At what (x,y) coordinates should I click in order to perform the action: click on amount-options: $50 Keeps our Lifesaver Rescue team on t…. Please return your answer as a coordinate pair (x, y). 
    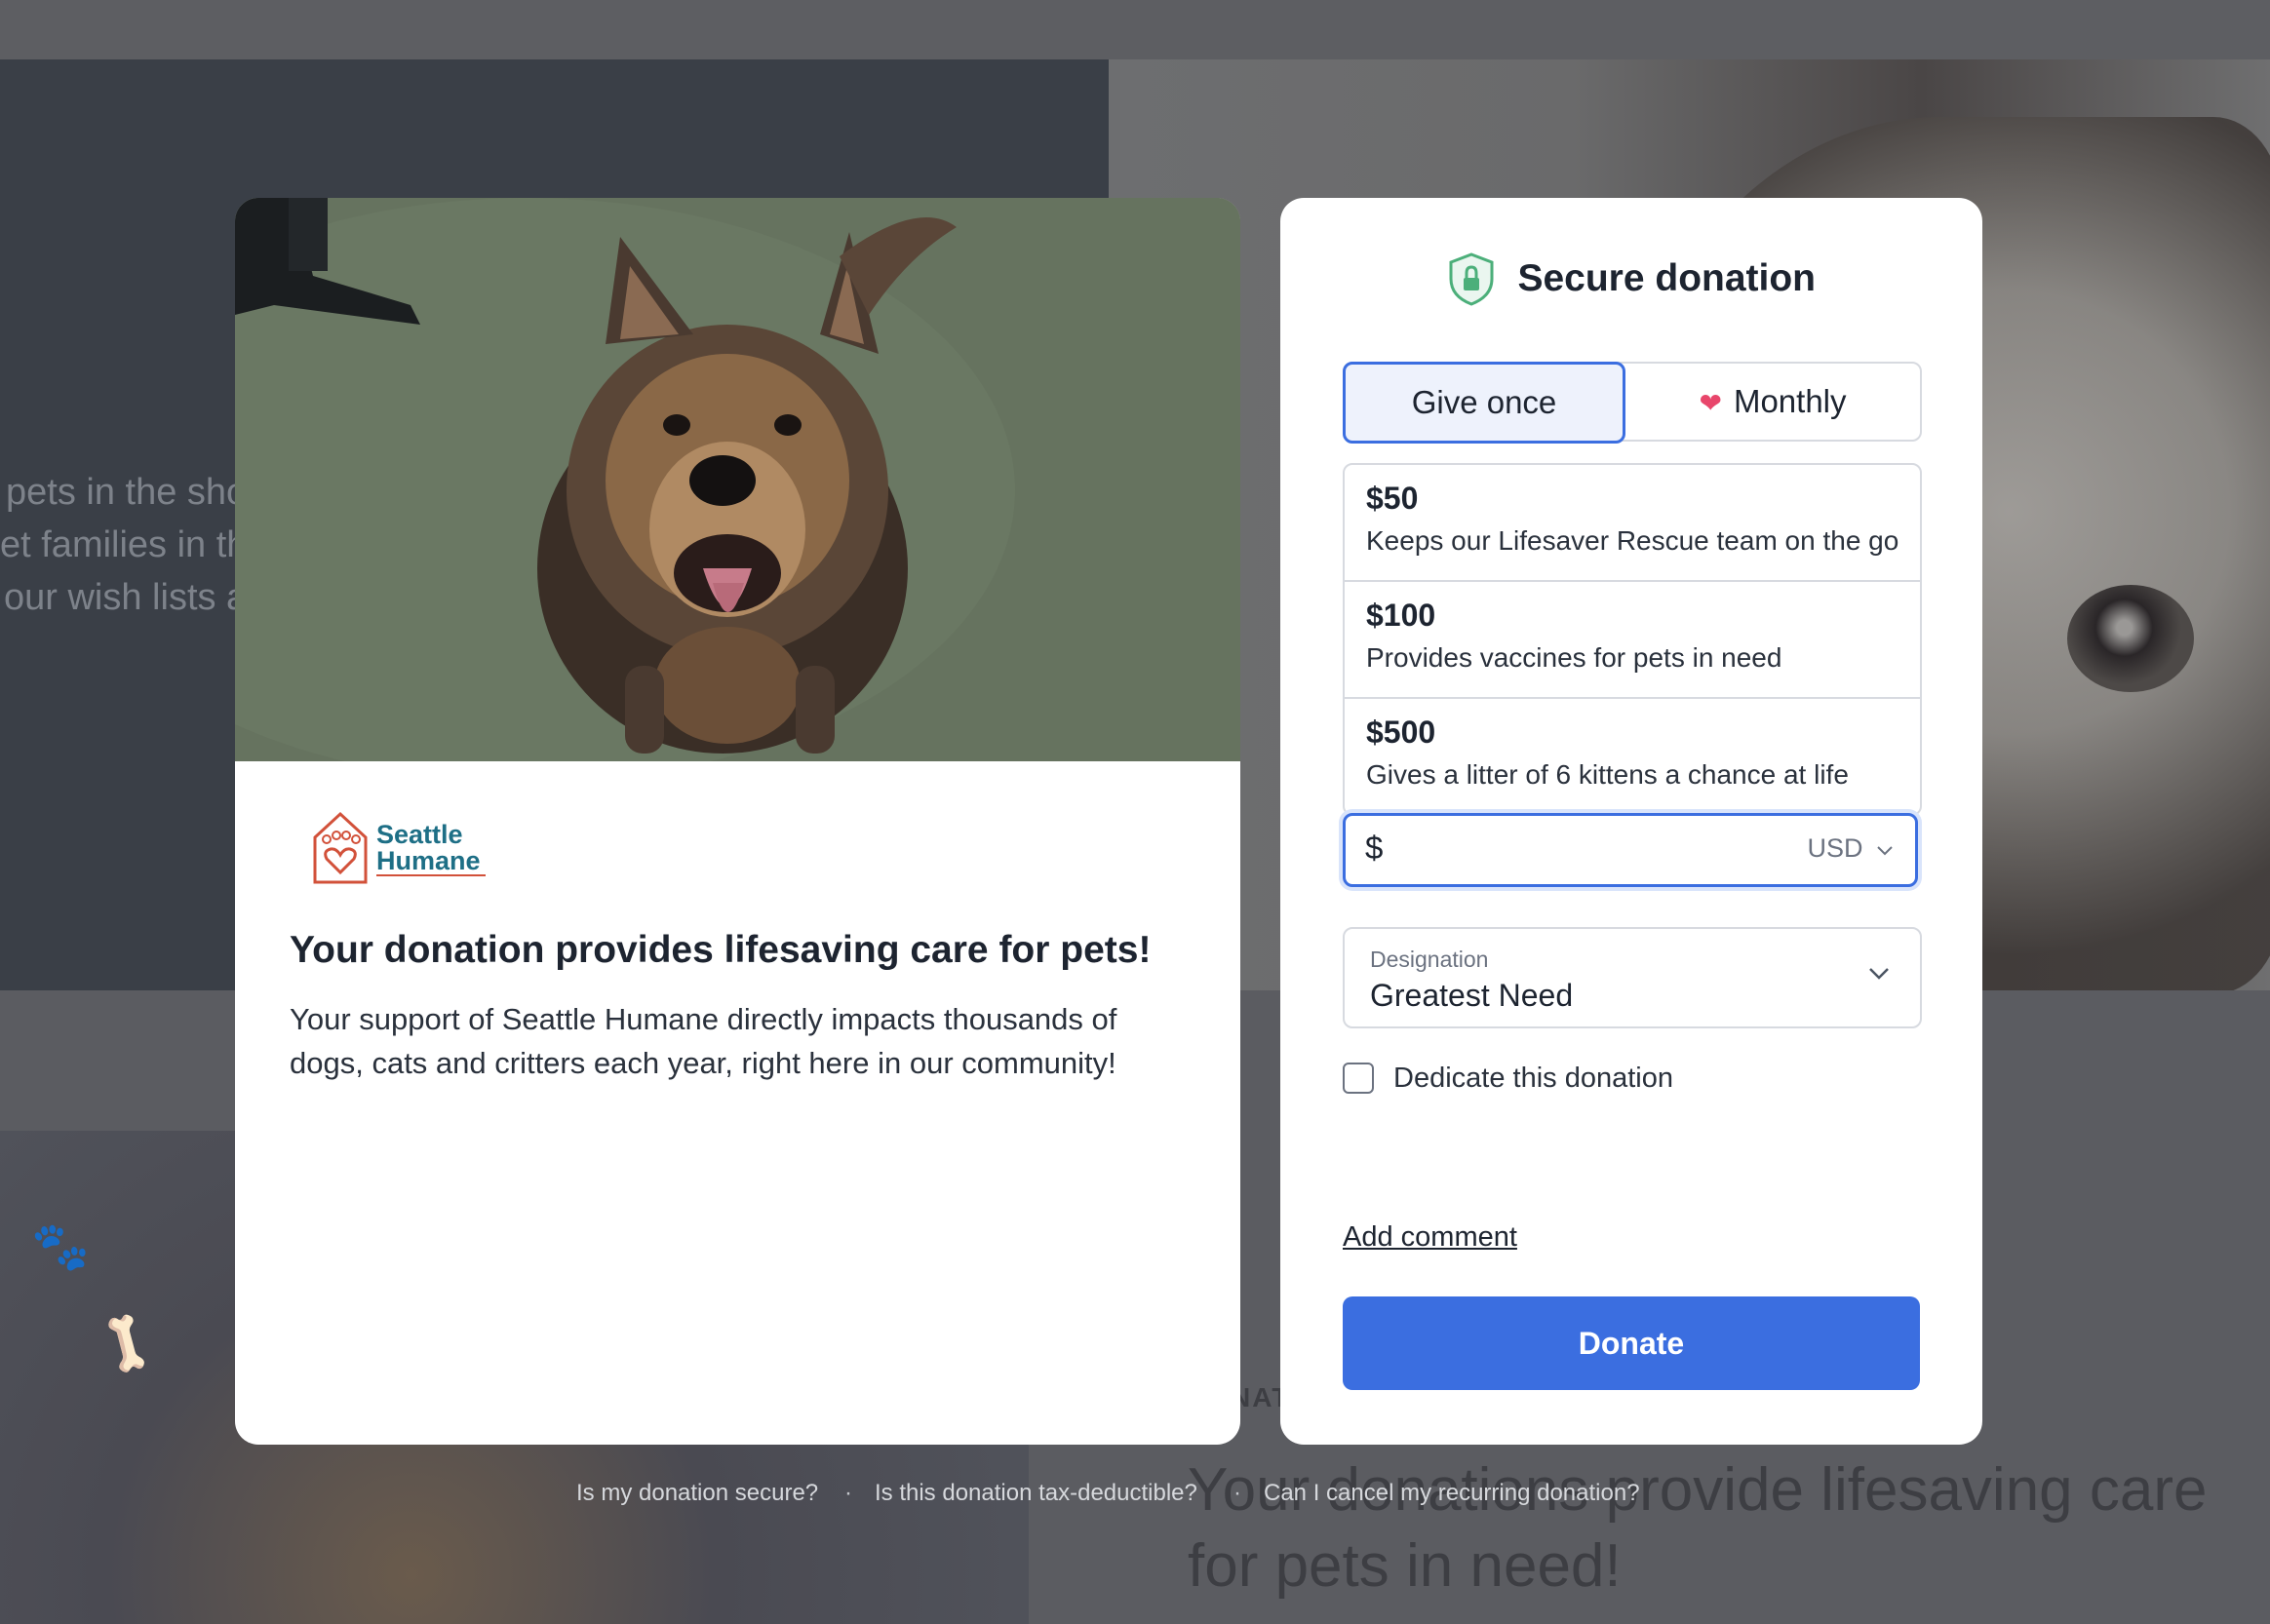
    Looking at the image, I should click on (1633, 640).